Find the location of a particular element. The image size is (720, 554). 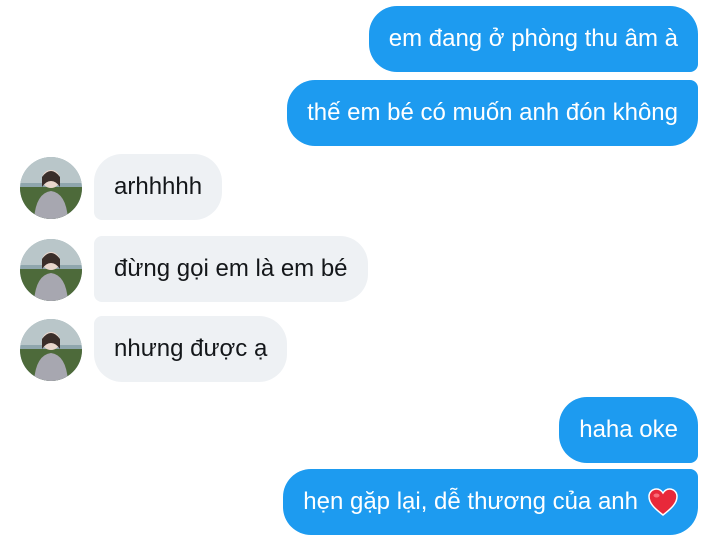

incoming-message-bubble: đừng gọi em là em bé is located at coordinates (231, 269).